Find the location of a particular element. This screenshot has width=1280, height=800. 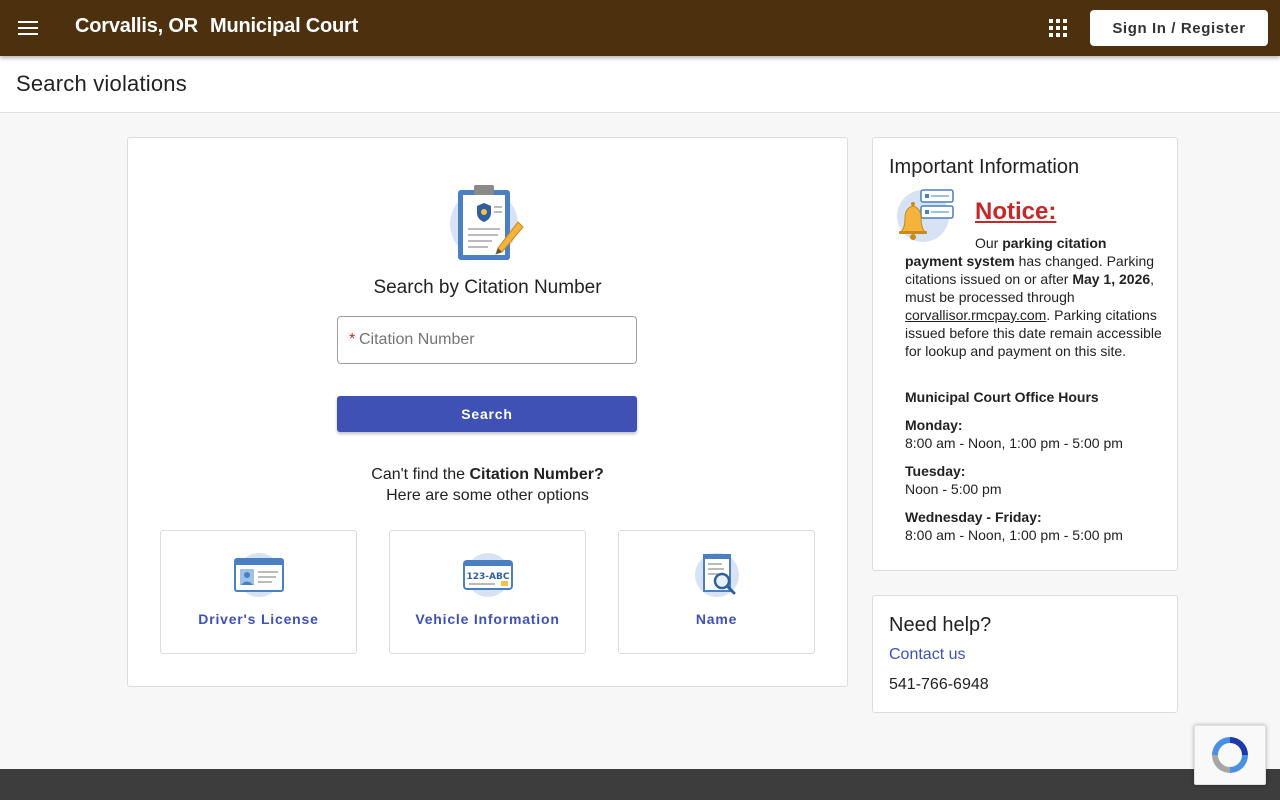

help-title: Need help? is located at coordinates (940, 625).